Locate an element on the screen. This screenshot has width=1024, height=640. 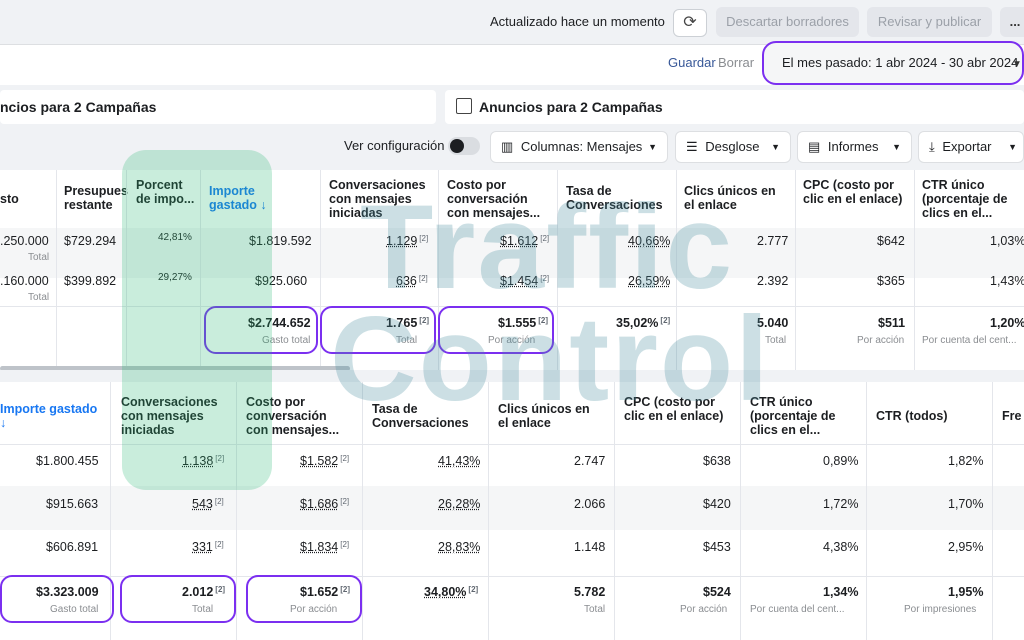
cell: $606.891 is located at coordinates (72, 547).